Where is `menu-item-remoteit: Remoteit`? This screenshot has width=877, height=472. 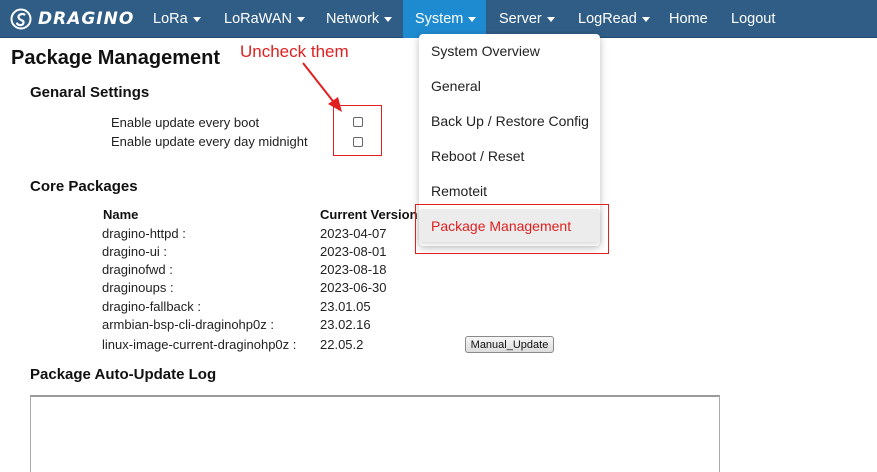 menu-item-remoteit: Remoteit is located at coordinates (459, 191).